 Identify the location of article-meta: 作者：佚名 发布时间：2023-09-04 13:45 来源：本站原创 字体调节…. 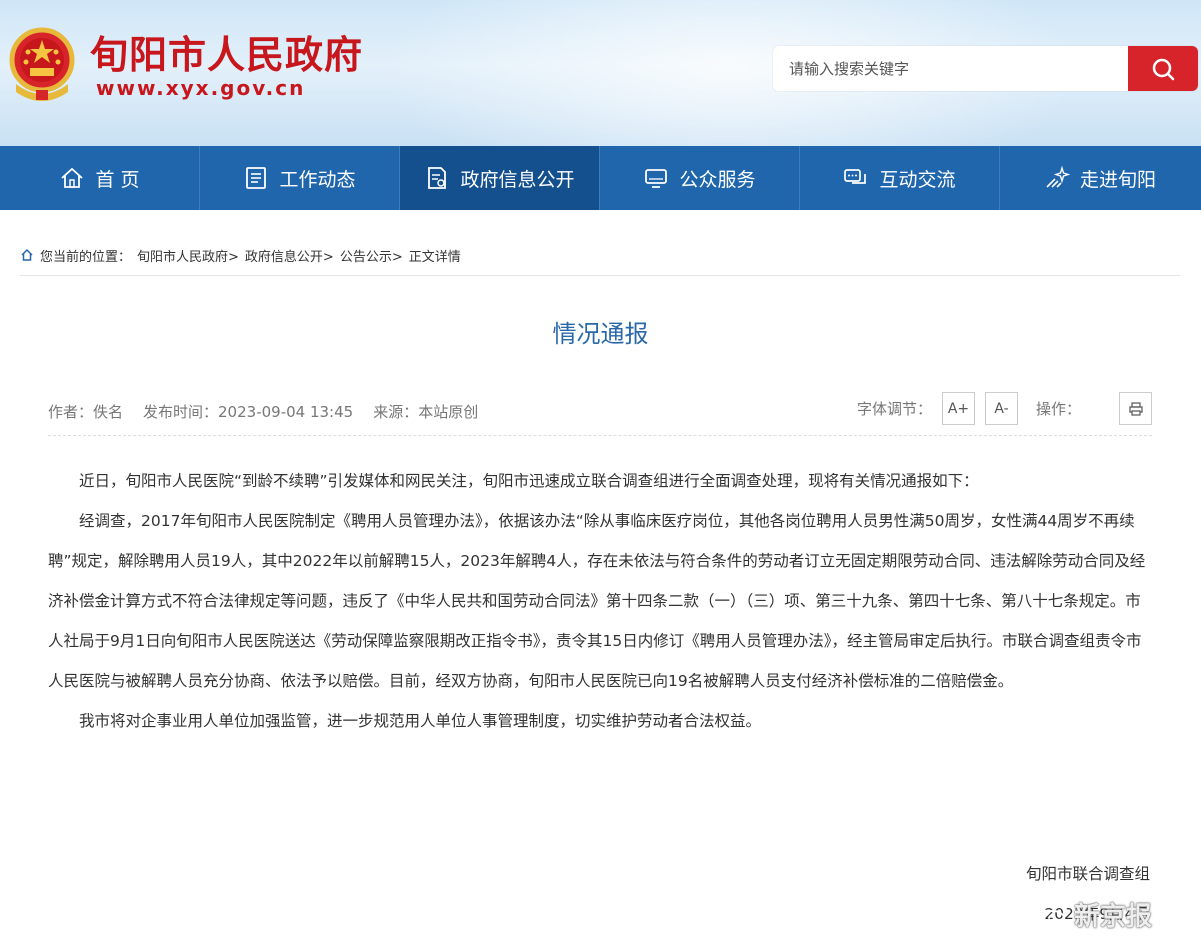
(600, 414).